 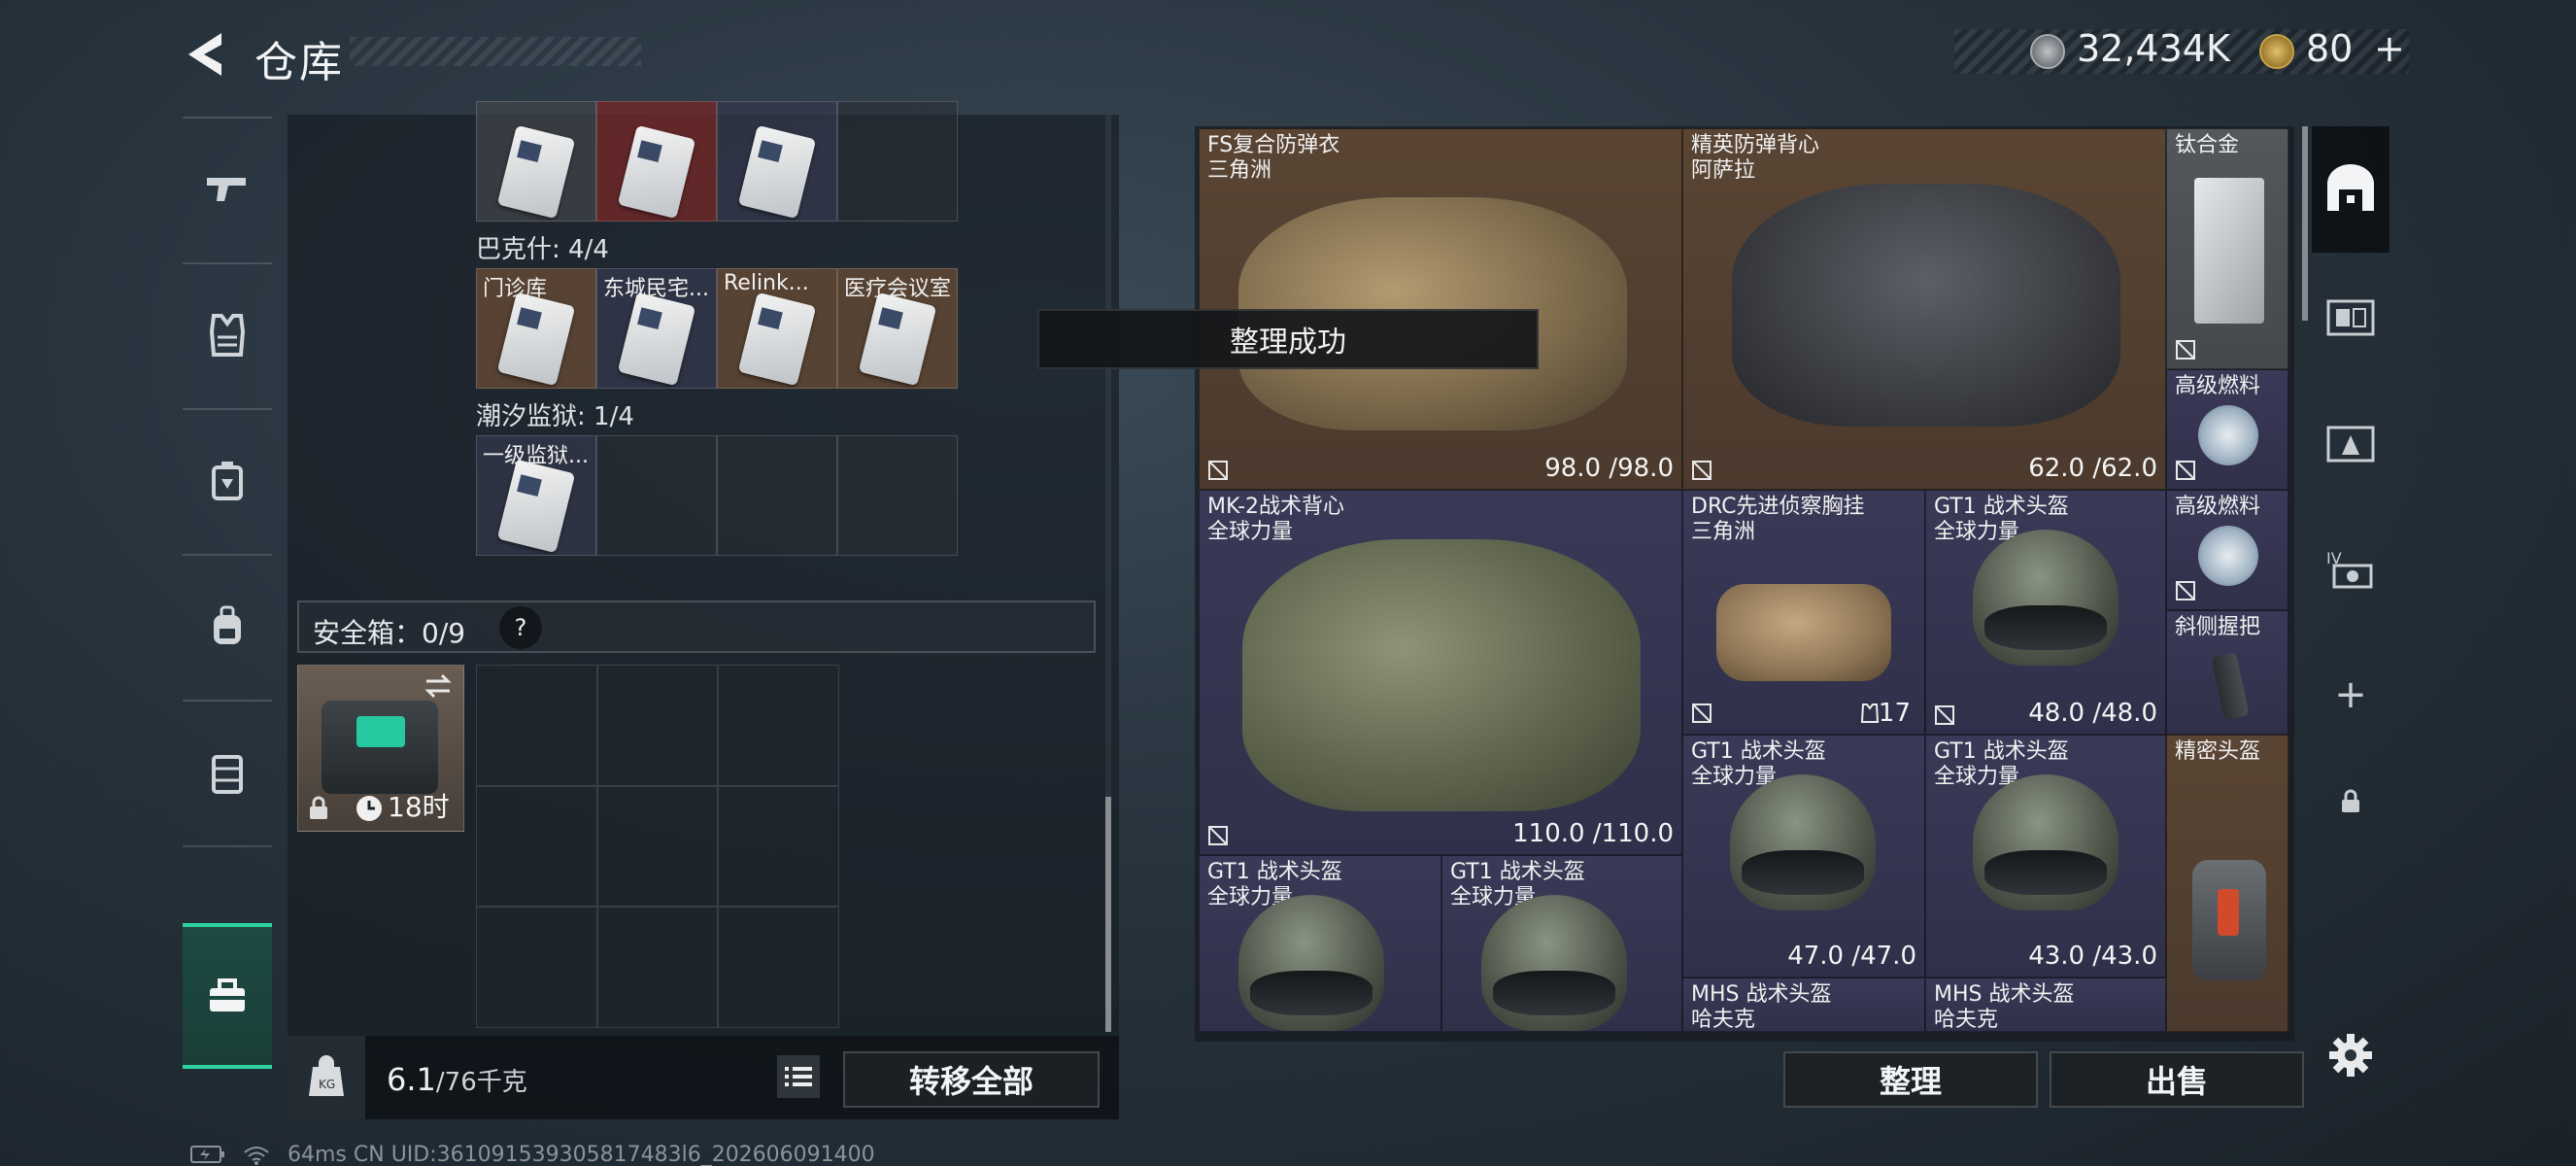 I want to click on sell-button: 出售, so click(x=2177, y=1079).